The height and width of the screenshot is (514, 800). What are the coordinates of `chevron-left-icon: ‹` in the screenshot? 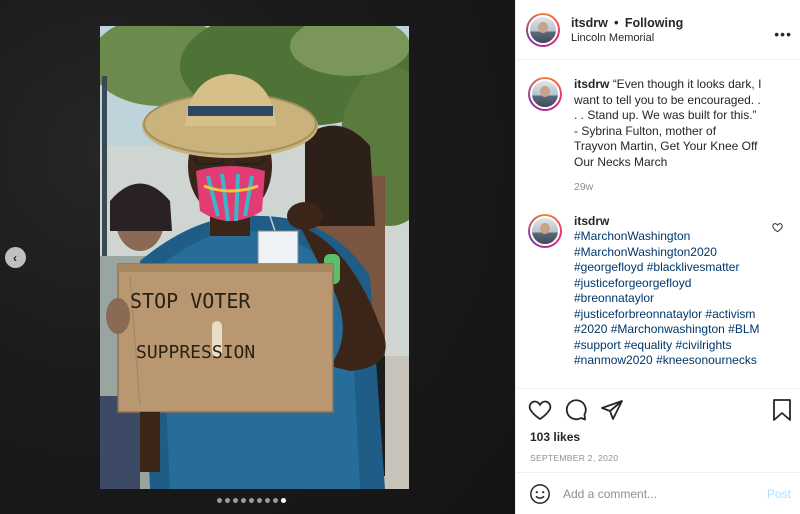 It's located at (15, 257).